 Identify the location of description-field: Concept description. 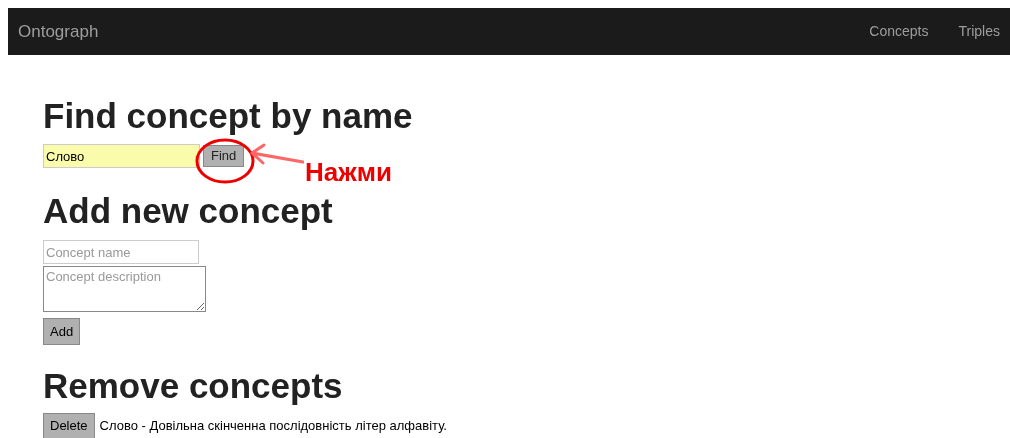
(124, 289).